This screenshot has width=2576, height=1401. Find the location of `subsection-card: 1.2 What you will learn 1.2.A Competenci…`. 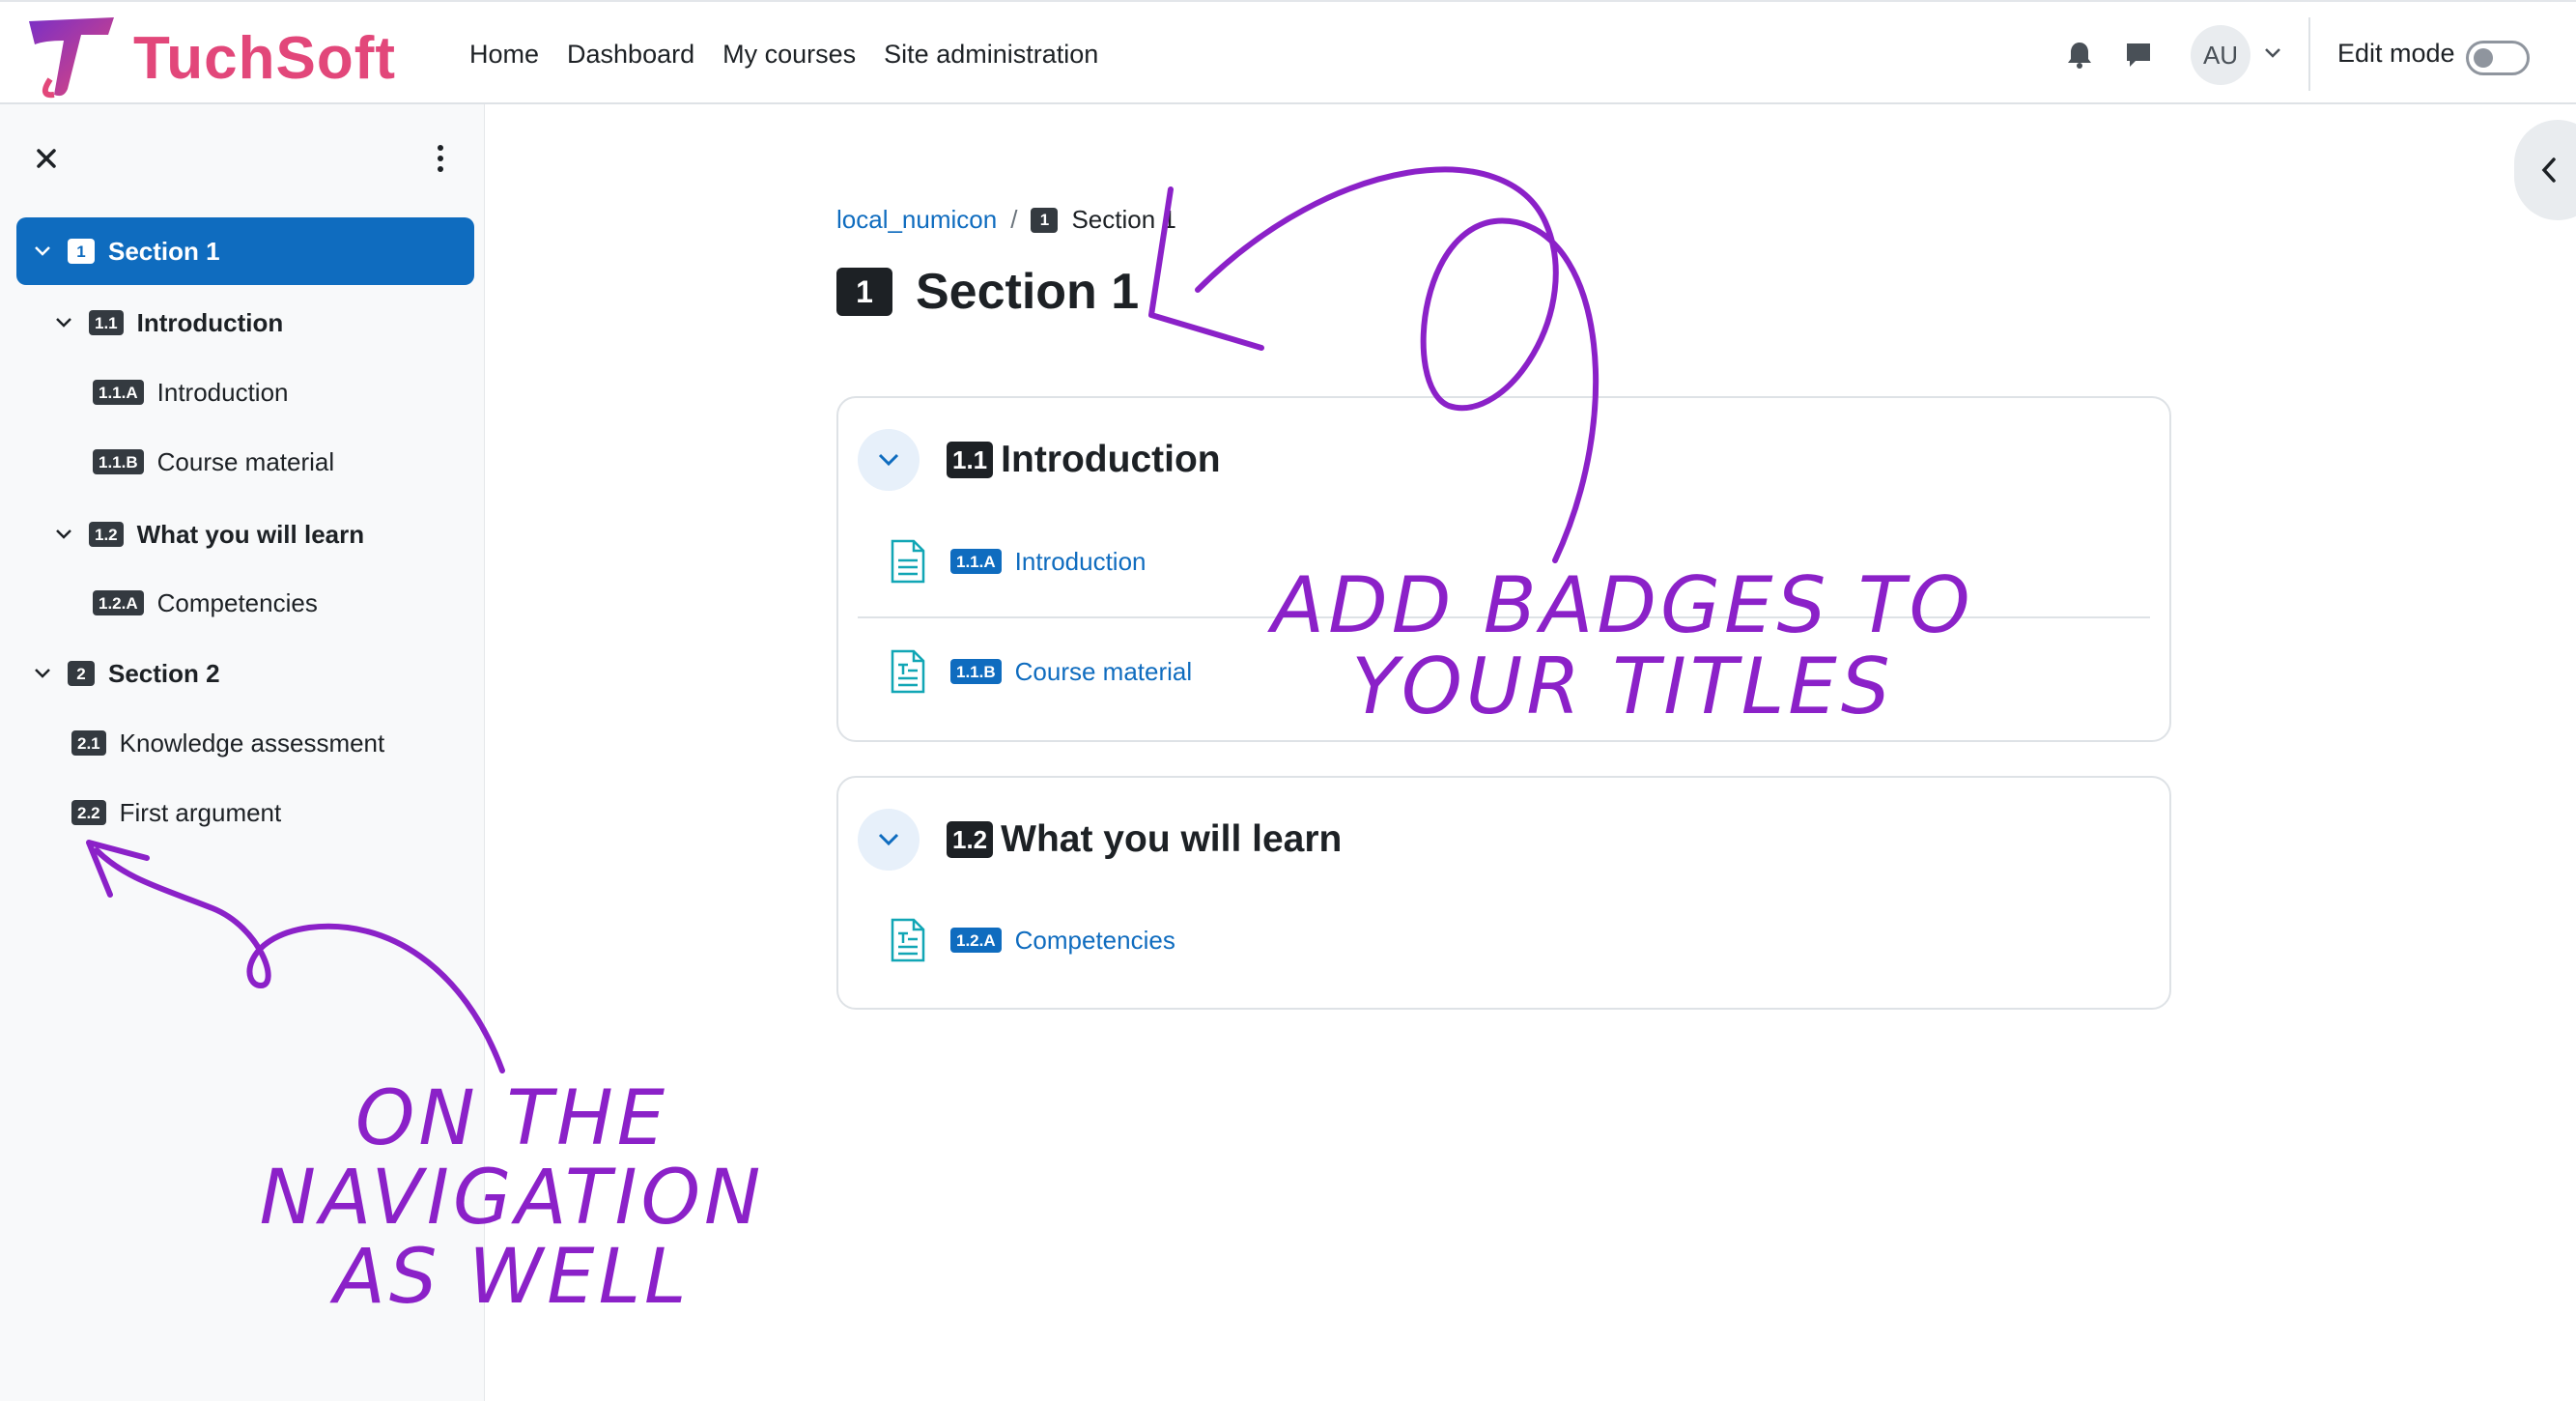

subsection-card: 1.2 What you will learn 1.2.A Competenci… is located at coordinates (1503, 893).